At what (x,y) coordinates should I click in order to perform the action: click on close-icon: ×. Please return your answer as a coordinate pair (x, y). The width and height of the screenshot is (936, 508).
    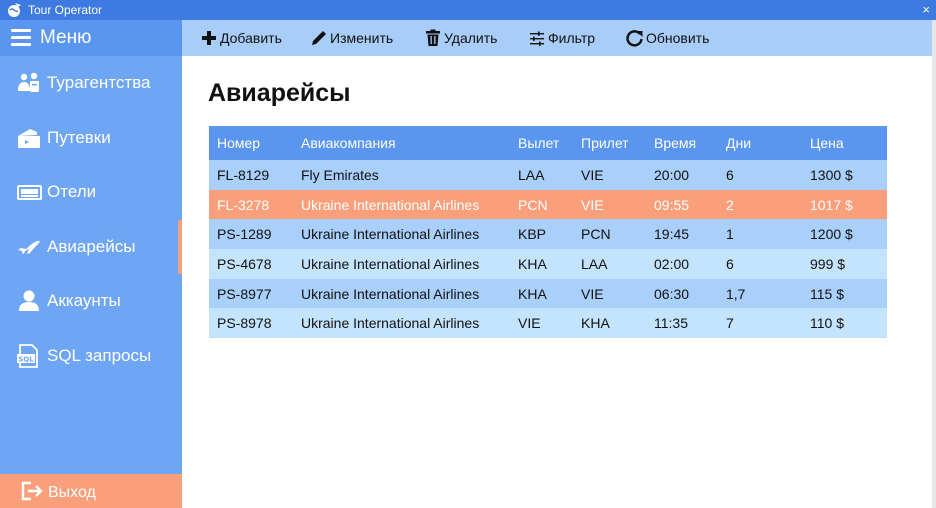
    Looking at the image, I should click on (926, 9).